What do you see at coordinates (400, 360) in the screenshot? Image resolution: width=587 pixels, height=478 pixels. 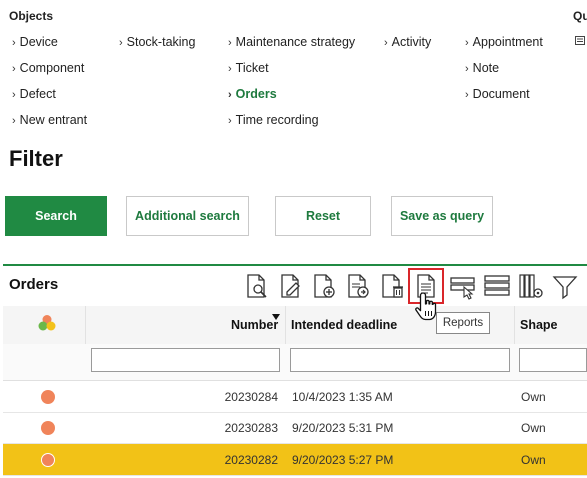 I see `deadline-filter-input` at bounding box center [400, 360].